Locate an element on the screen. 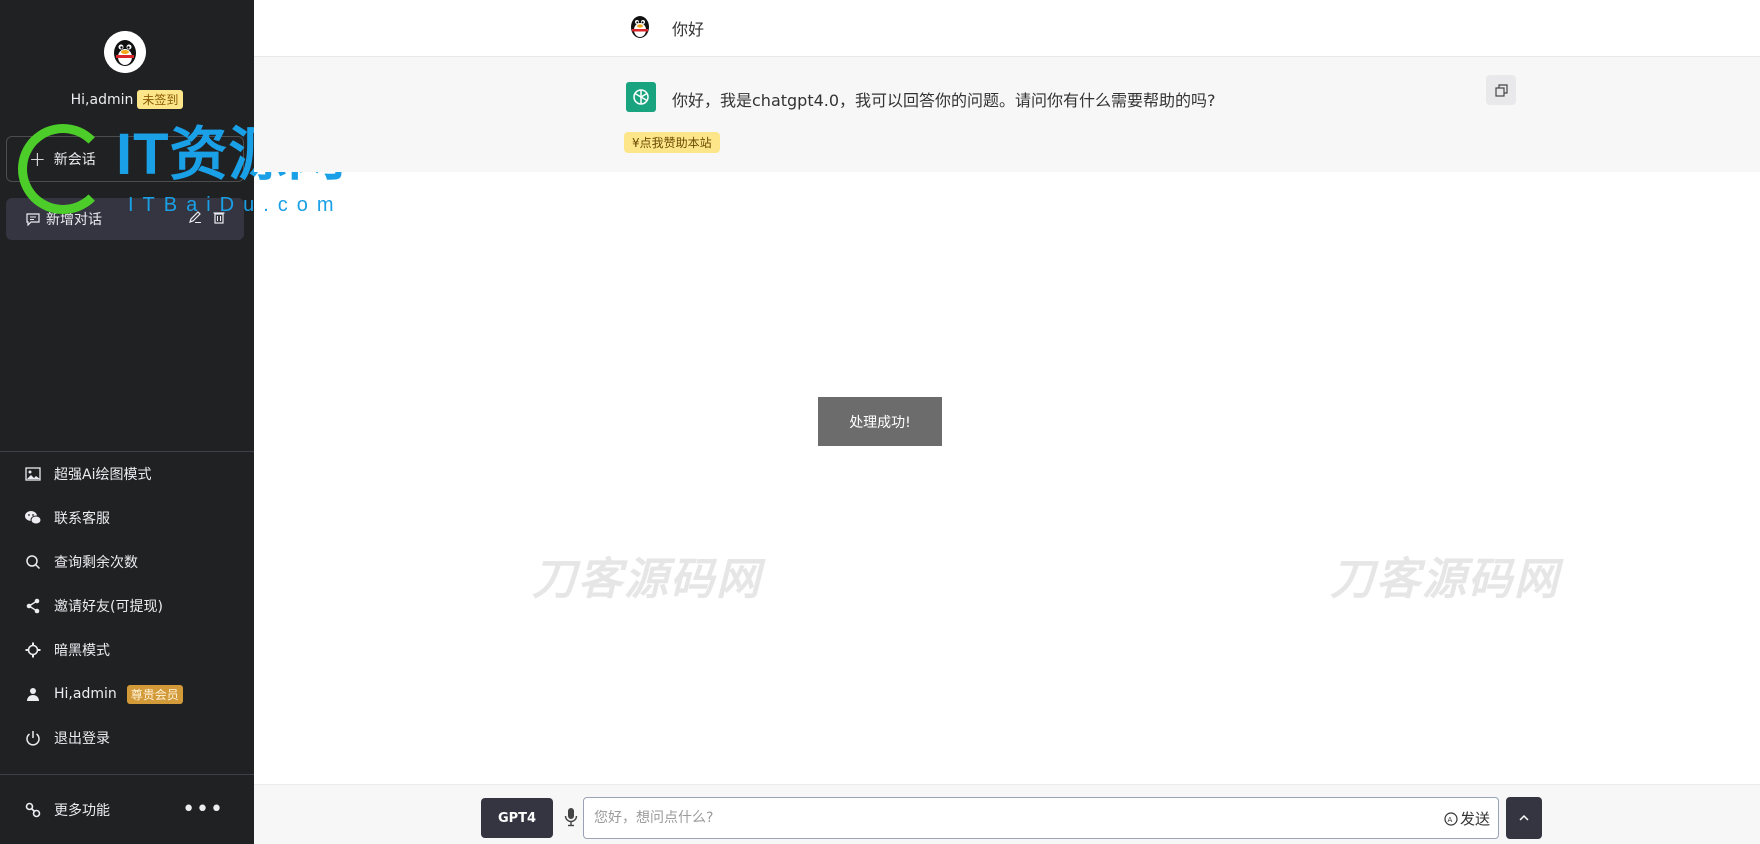 The width and height of the screenshot is (1760, 844). menu-item-label: 超强Ai绘图模式 is located at coordinates (103, 475).